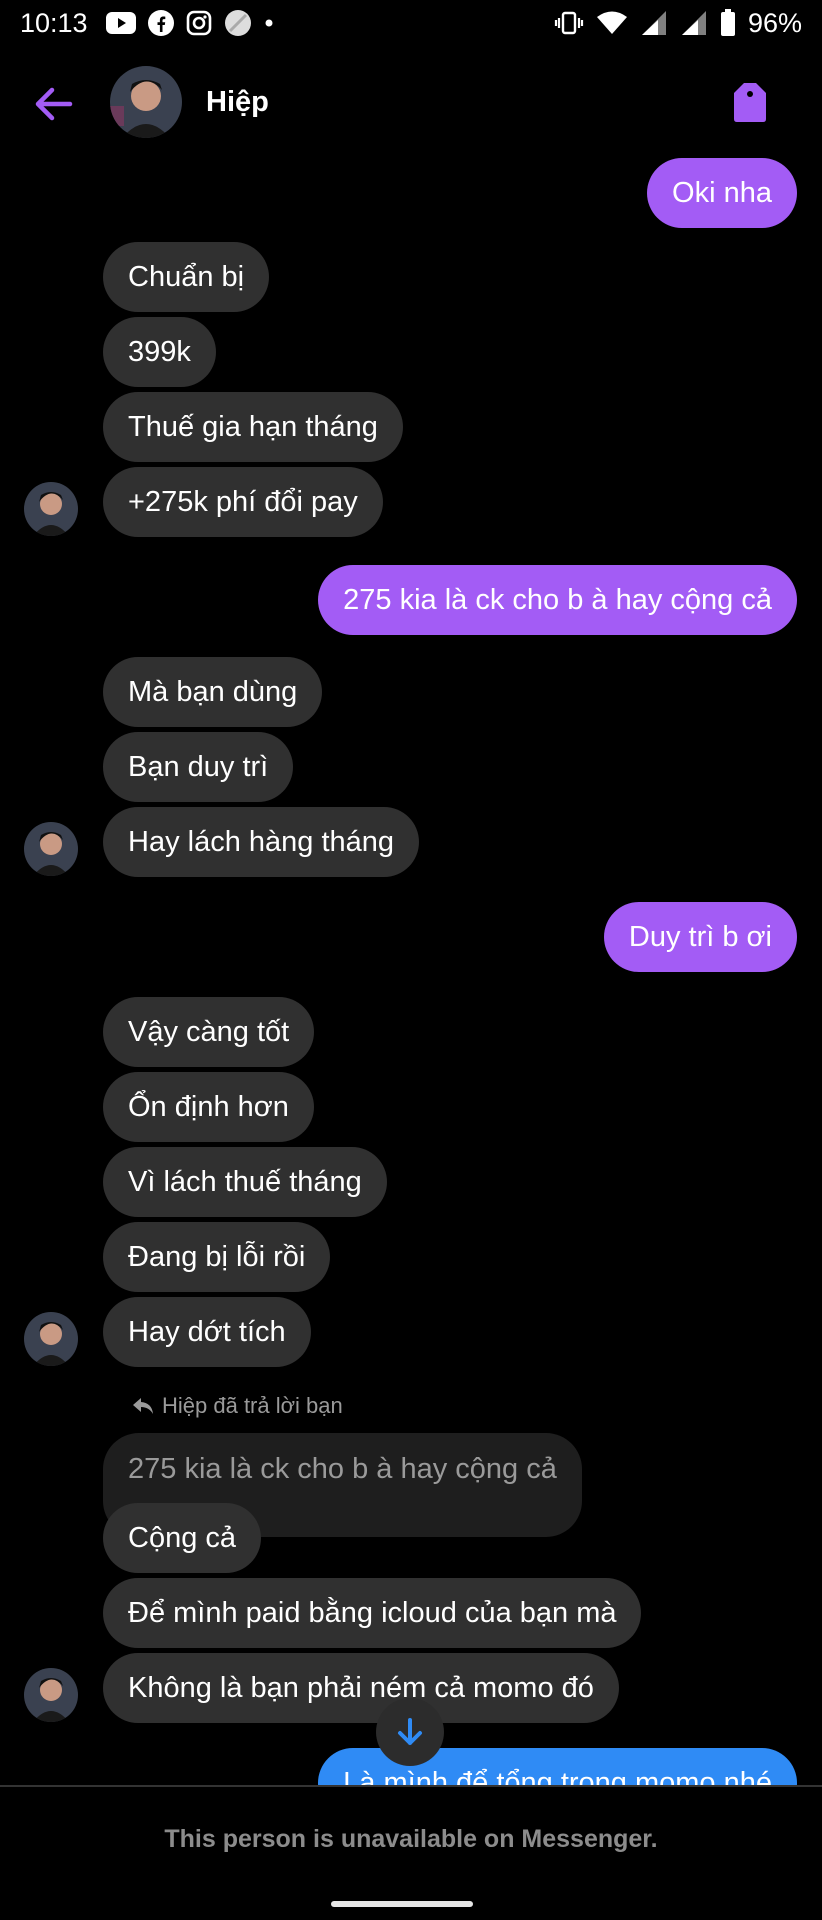 This screenshot has height=1920, width=822. What do you see at coordinates (243, 502) in the screenshot?
I see `message-incoming: +275k phí đổi pay` at bounding box center [243, 502].